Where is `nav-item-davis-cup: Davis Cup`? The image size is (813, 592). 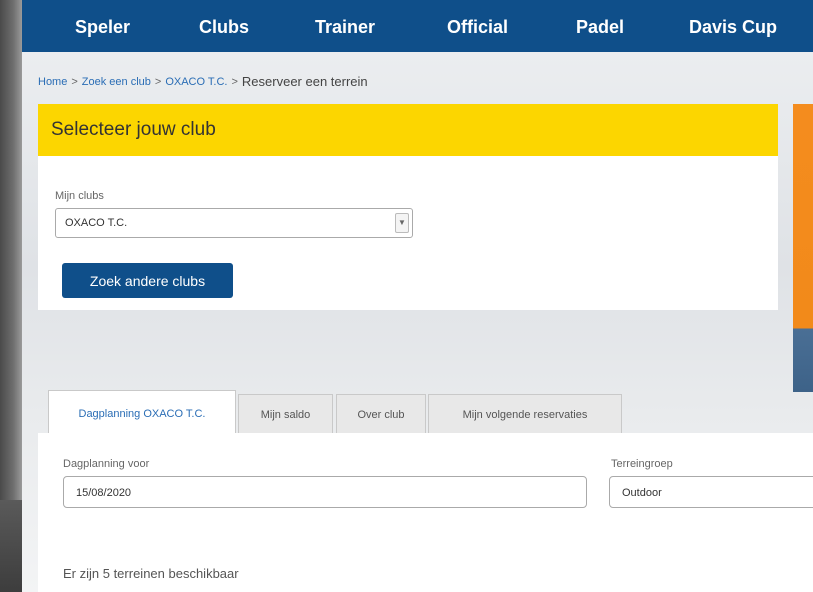 nav-item-davis-cup: Davis Cup is located at coordinates (733, 27).